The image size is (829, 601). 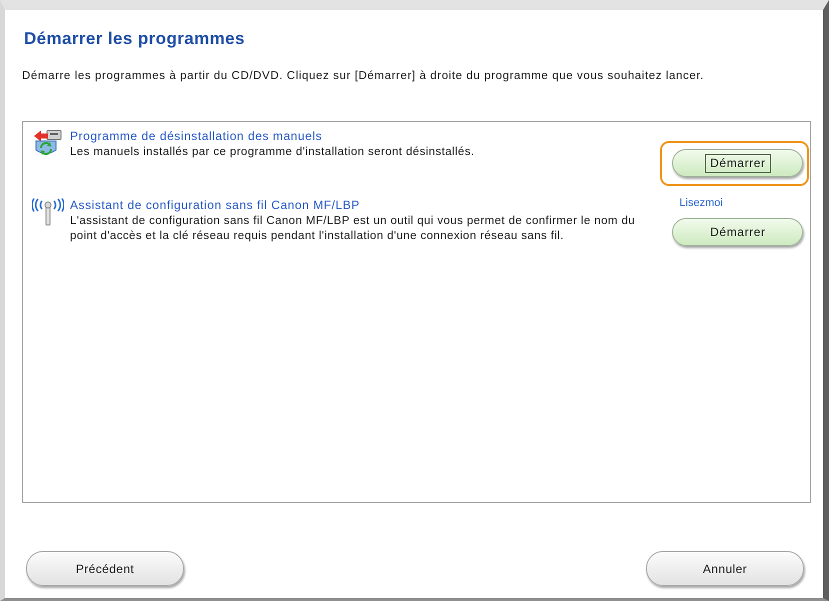 I want to click on instructions-text: Démarre les programmes à partir du CD/DVD. Cliquez sur [Démarrer] à droite du programme que vous souhaitez lancer., so click(x=363, y=76).